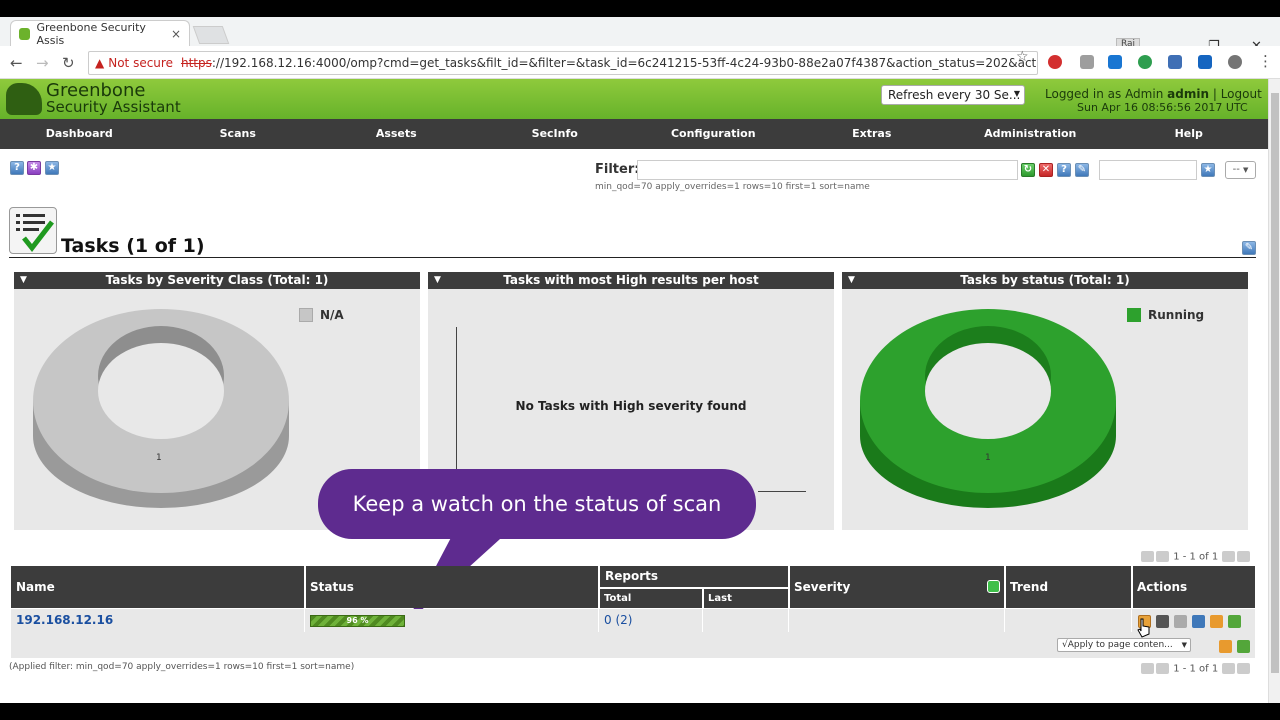  What do you see at coordinates (211, 35) in the screenshot?
I see `new-tab-button` at bounding box center [211, 35].